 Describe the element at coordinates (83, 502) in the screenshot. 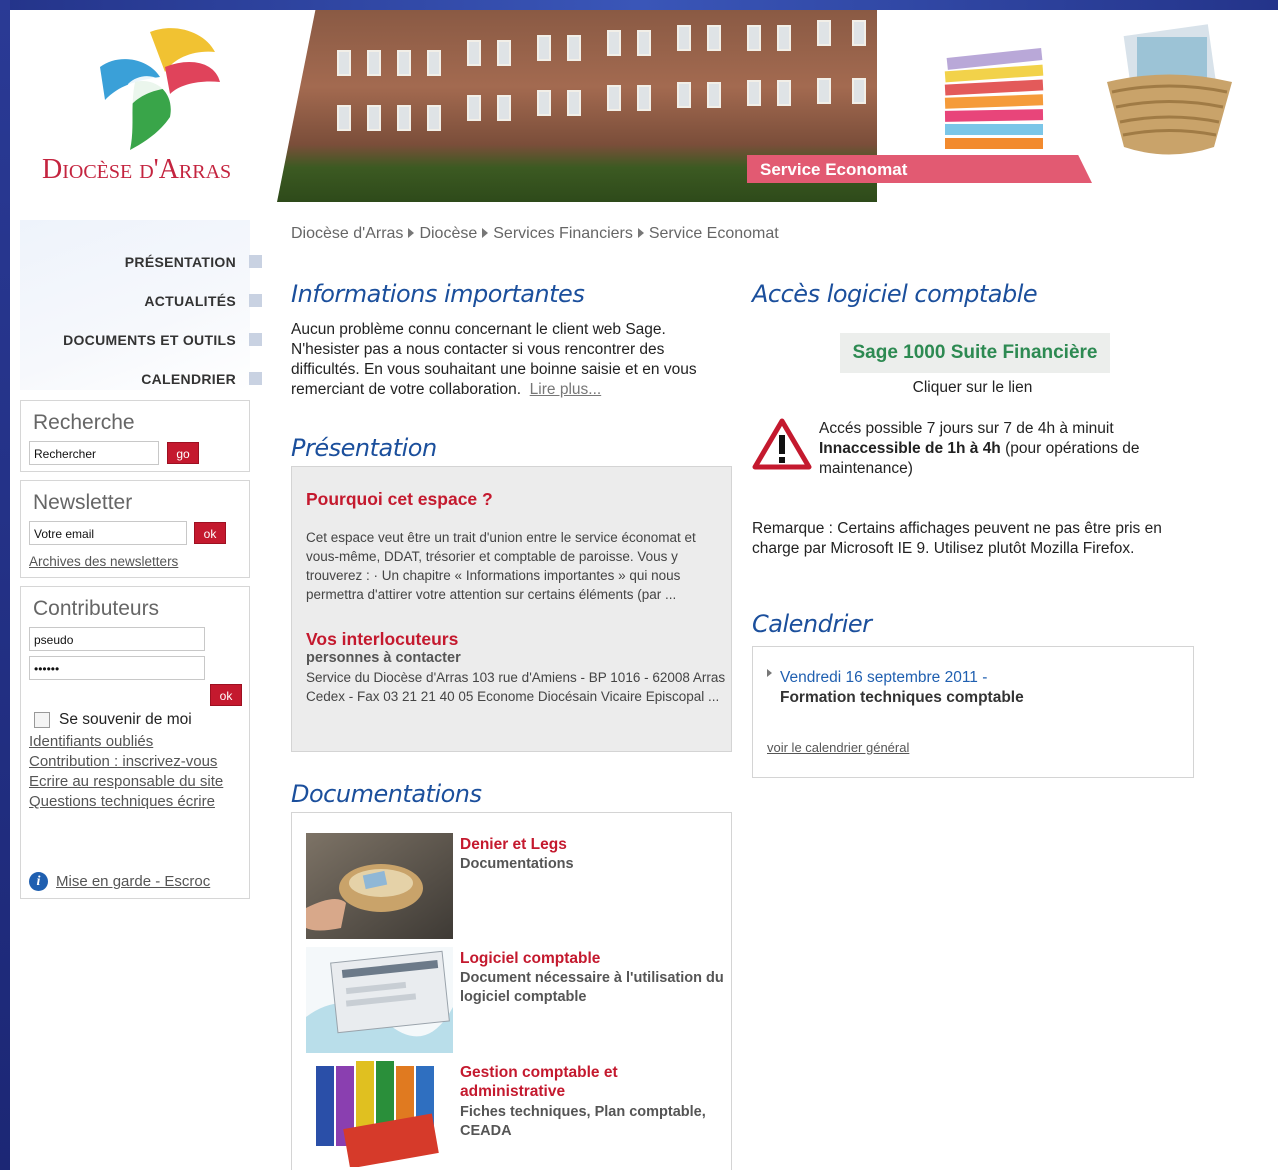

I see `newsletter-title: Newsletter` at that location.